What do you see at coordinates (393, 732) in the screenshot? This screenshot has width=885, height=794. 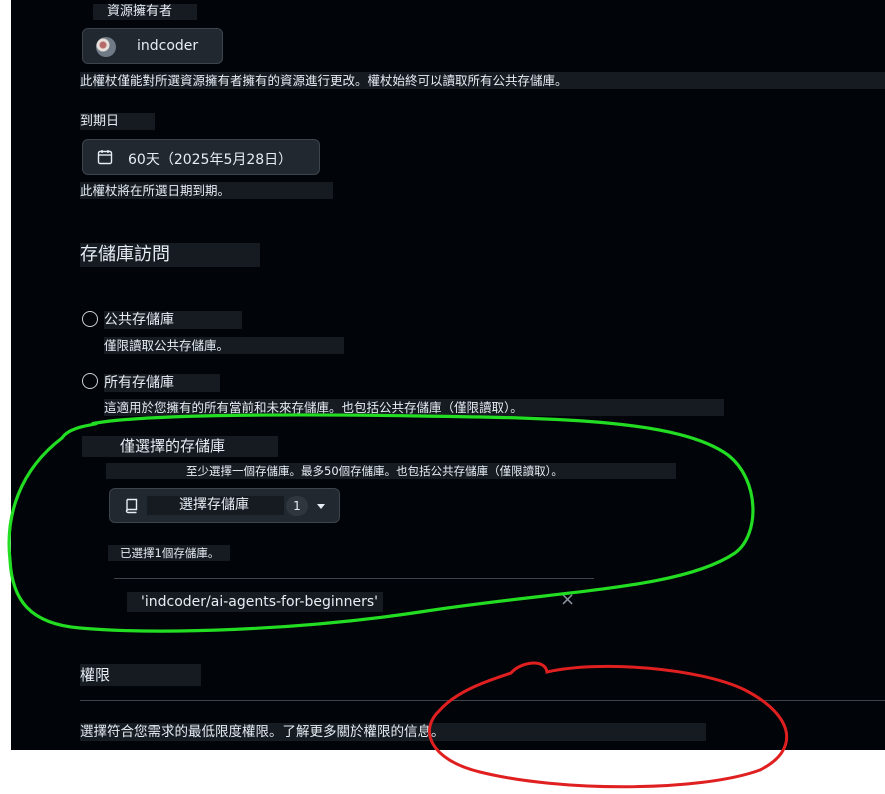 I see `permissions-note: 選擇符合您需求的最低限度權限。了解更多關於權限的信息。` at bounding box center [393, 732].